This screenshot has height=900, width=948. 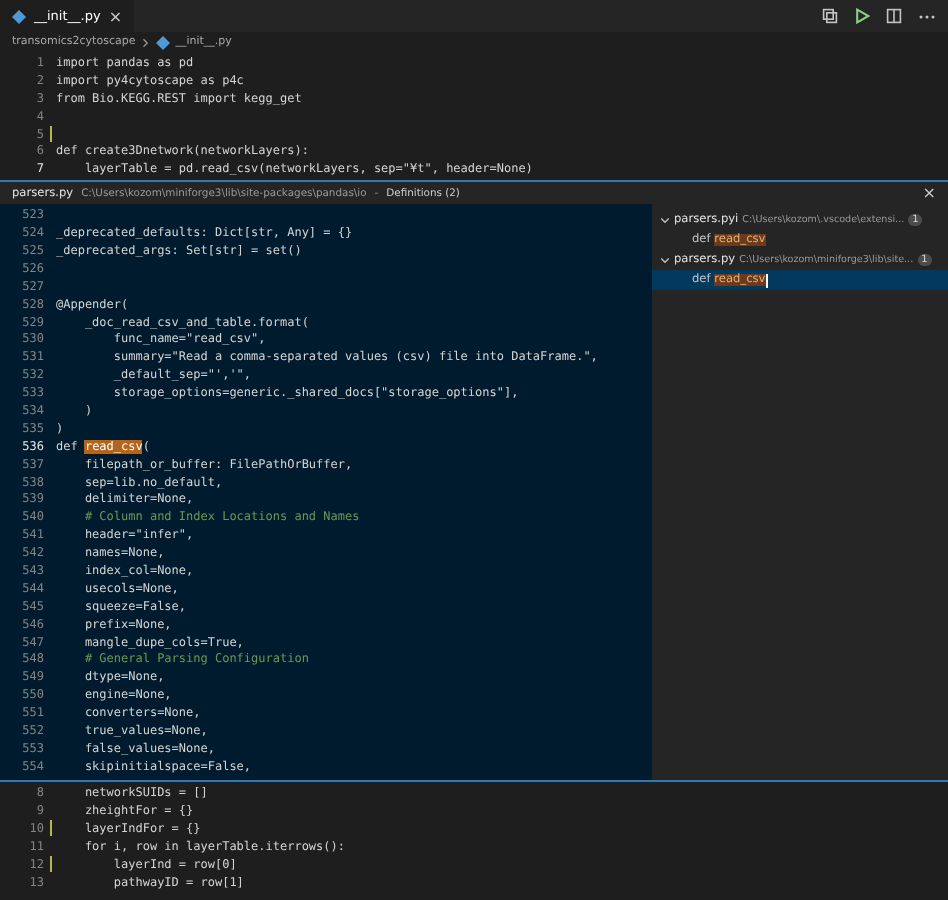 I want to click on split-editor-icon, so click(x=894, y=16).